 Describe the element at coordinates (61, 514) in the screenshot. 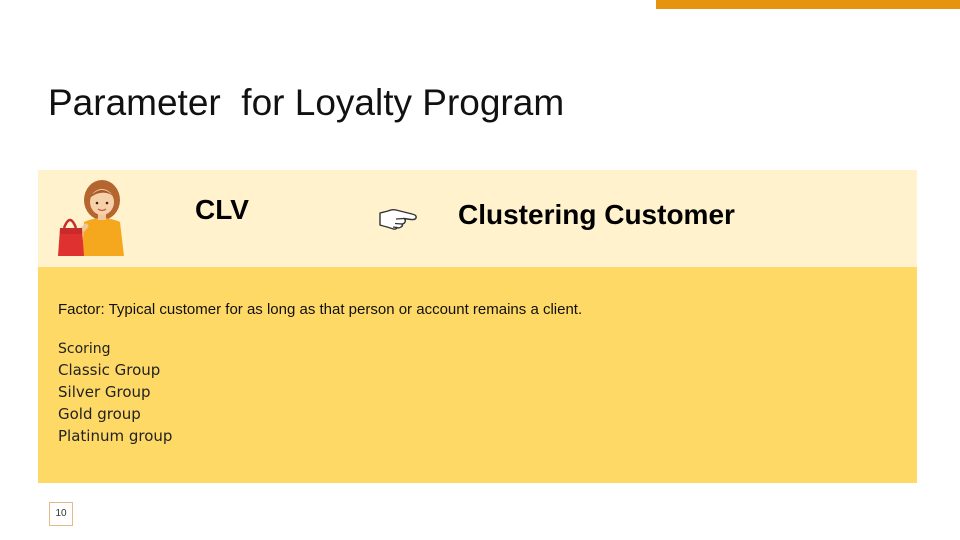

I see `page-number: 10` at that location.